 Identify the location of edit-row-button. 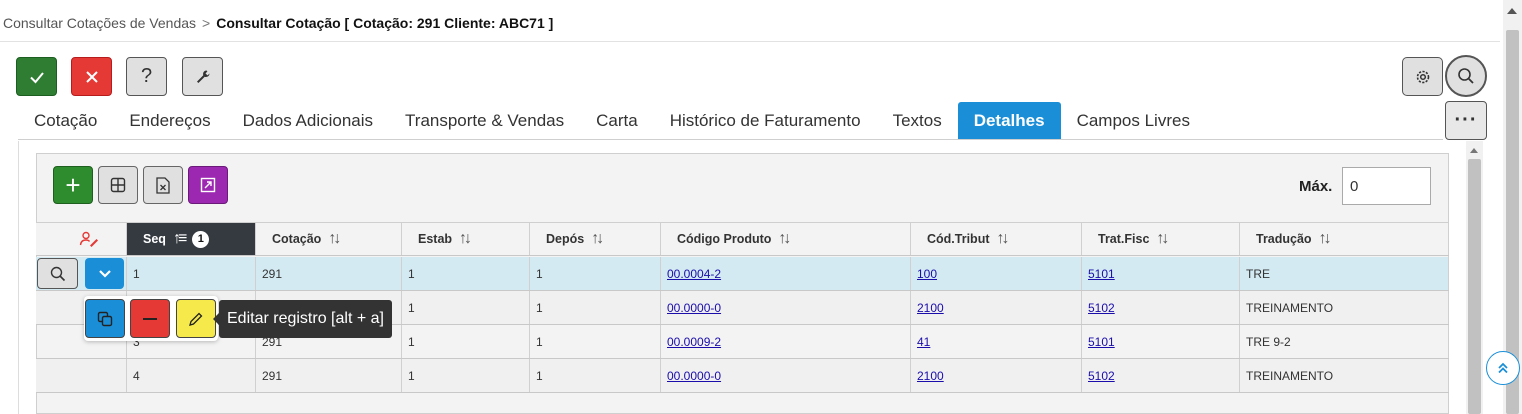
(196, 318).